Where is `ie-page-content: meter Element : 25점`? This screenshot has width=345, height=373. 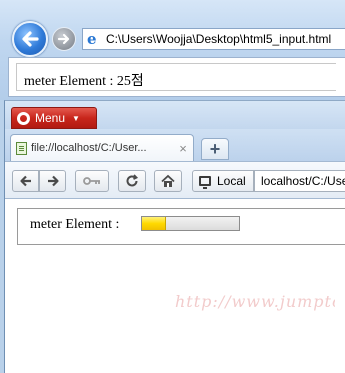
ie-page-content: meter Element : 25점 is located at coordinates (176, 77).